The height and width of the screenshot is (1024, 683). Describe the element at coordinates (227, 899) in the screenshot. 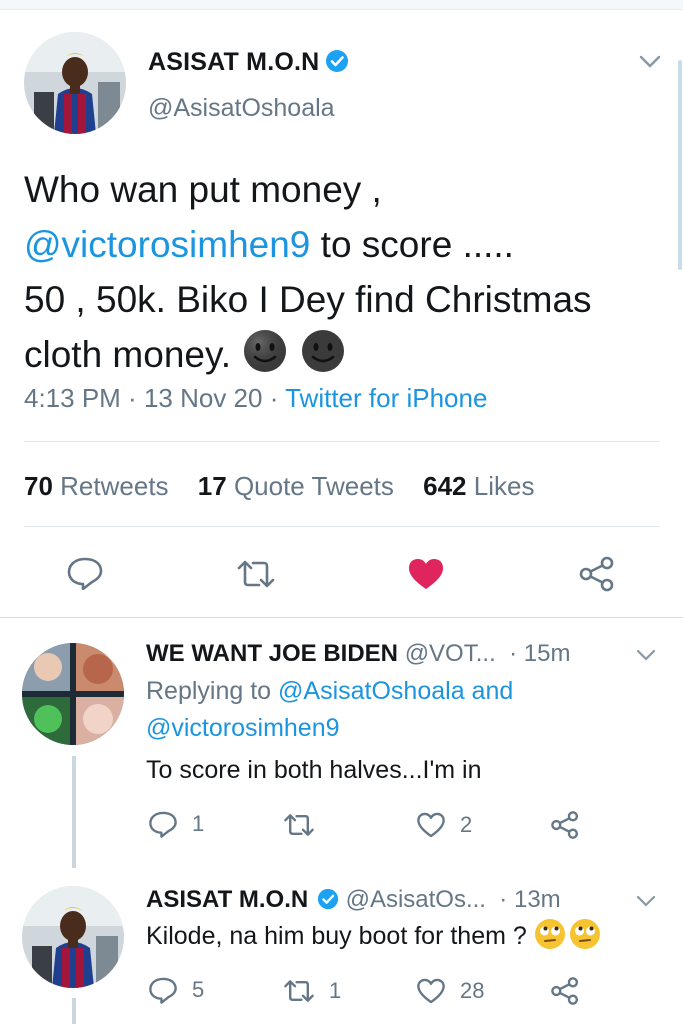

I see `reply-author-name: ASISAT M.O.N` at that location.